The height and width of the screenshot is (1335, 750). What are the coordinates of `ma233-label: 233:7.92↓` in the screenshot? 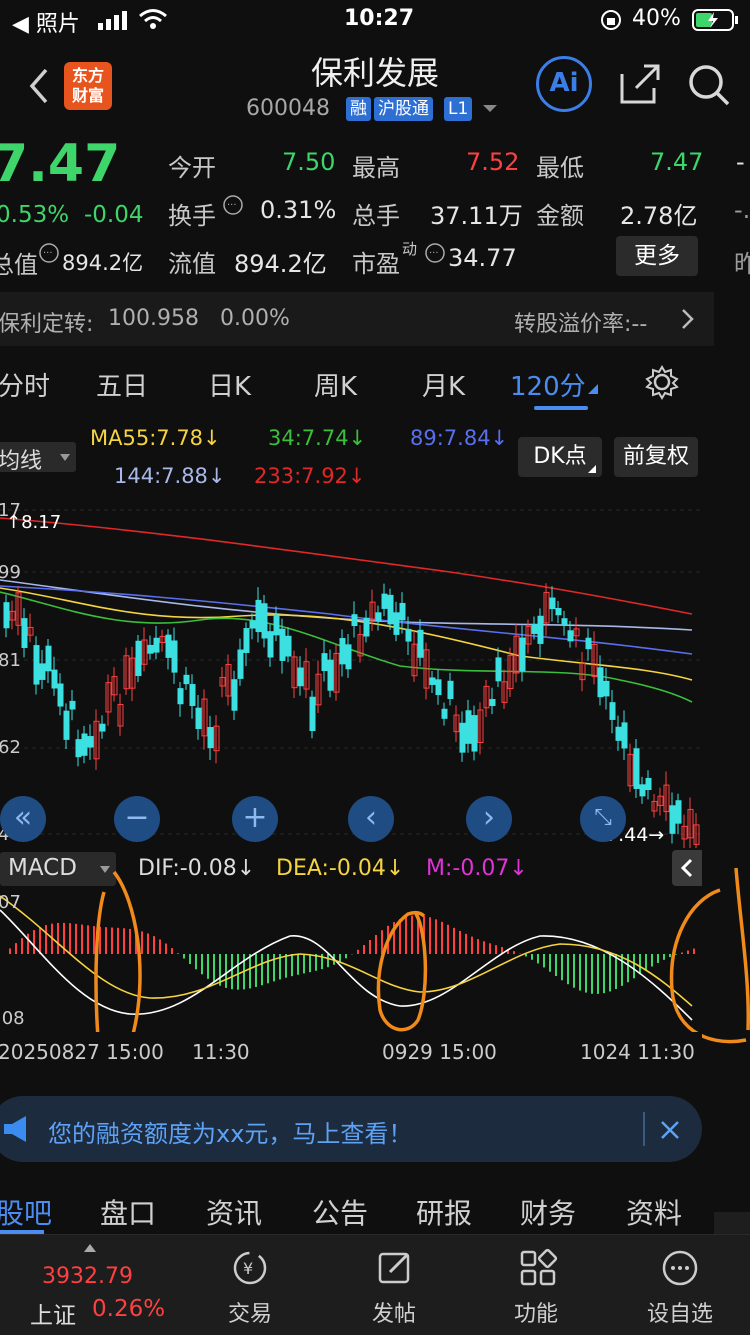 It's located at (310, 476).